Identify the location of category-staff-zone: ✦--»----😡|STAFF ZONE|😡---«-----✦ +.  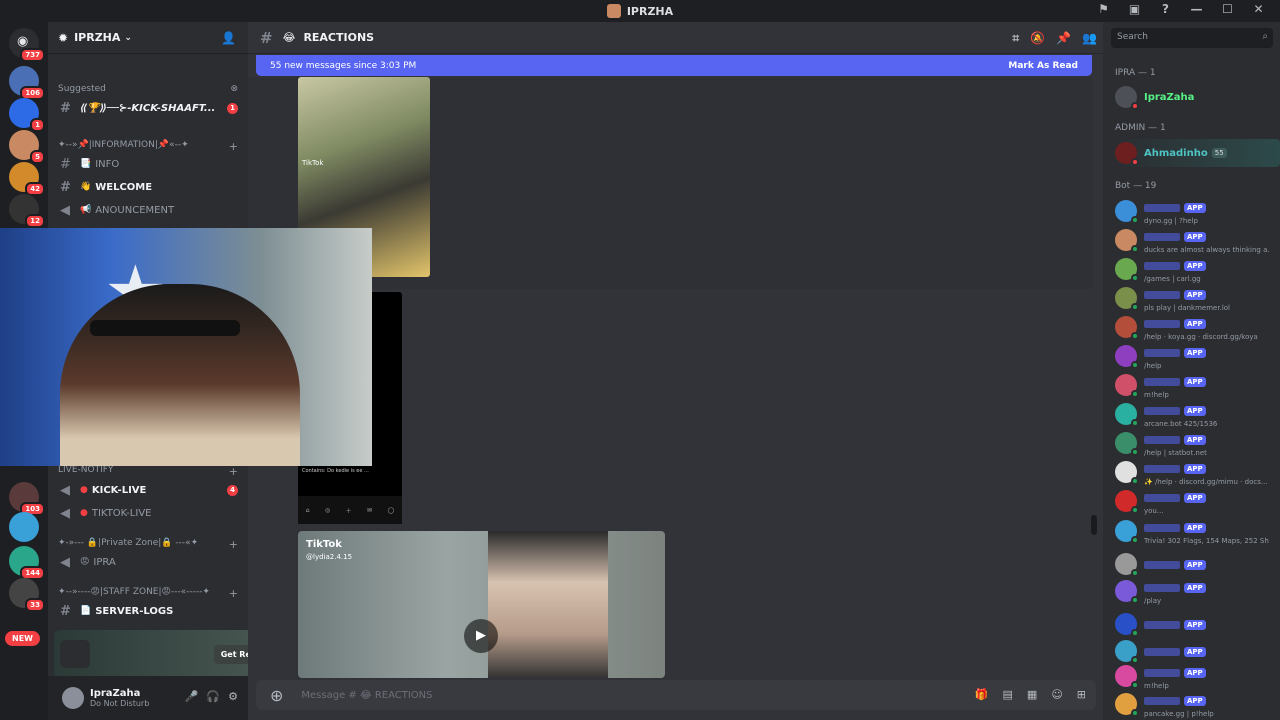
(148, 593).